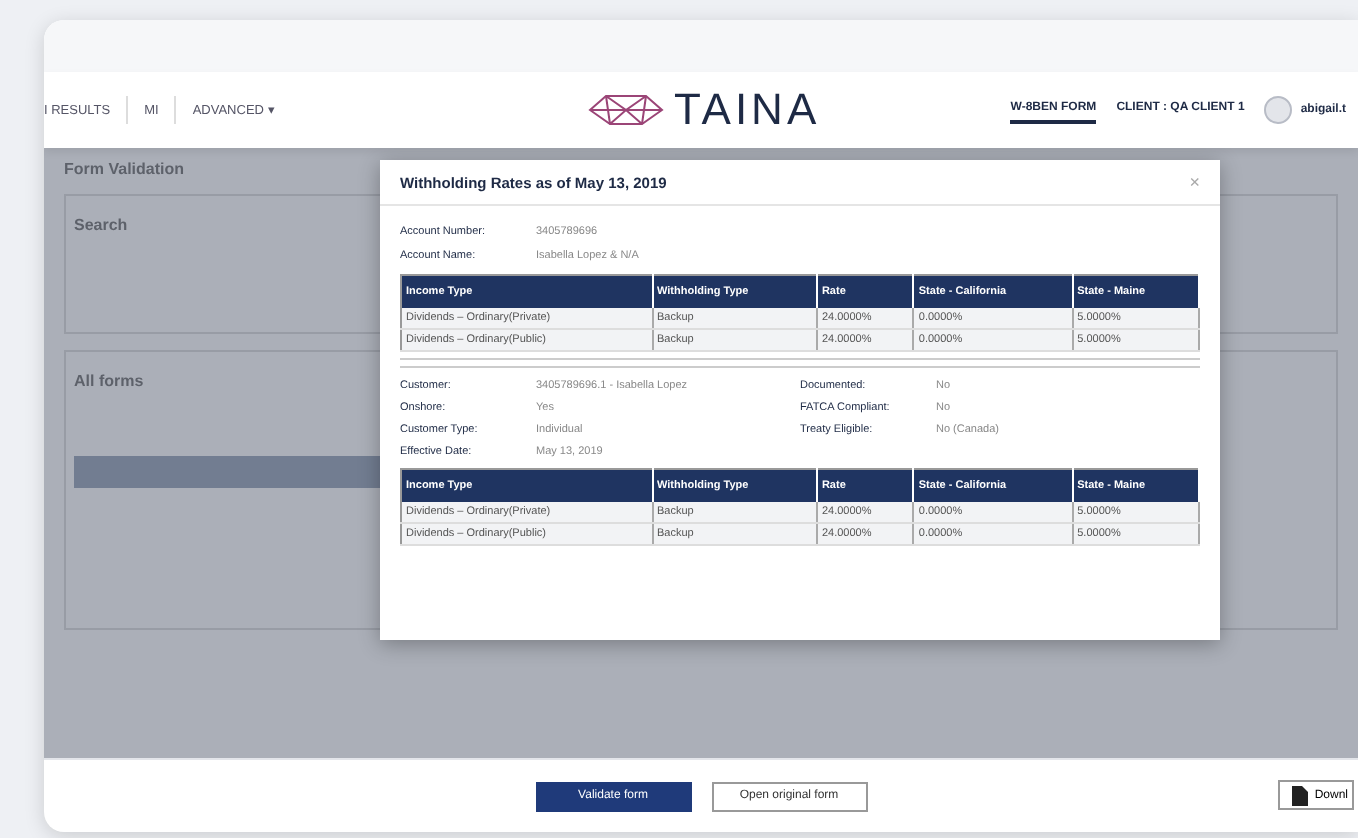 The width and height of the screenshot is (1358, 838). What do you see at coordinates (109, 381) in the screenshot?
I see `panel-title: All forms` at bounding box center [109, 381].